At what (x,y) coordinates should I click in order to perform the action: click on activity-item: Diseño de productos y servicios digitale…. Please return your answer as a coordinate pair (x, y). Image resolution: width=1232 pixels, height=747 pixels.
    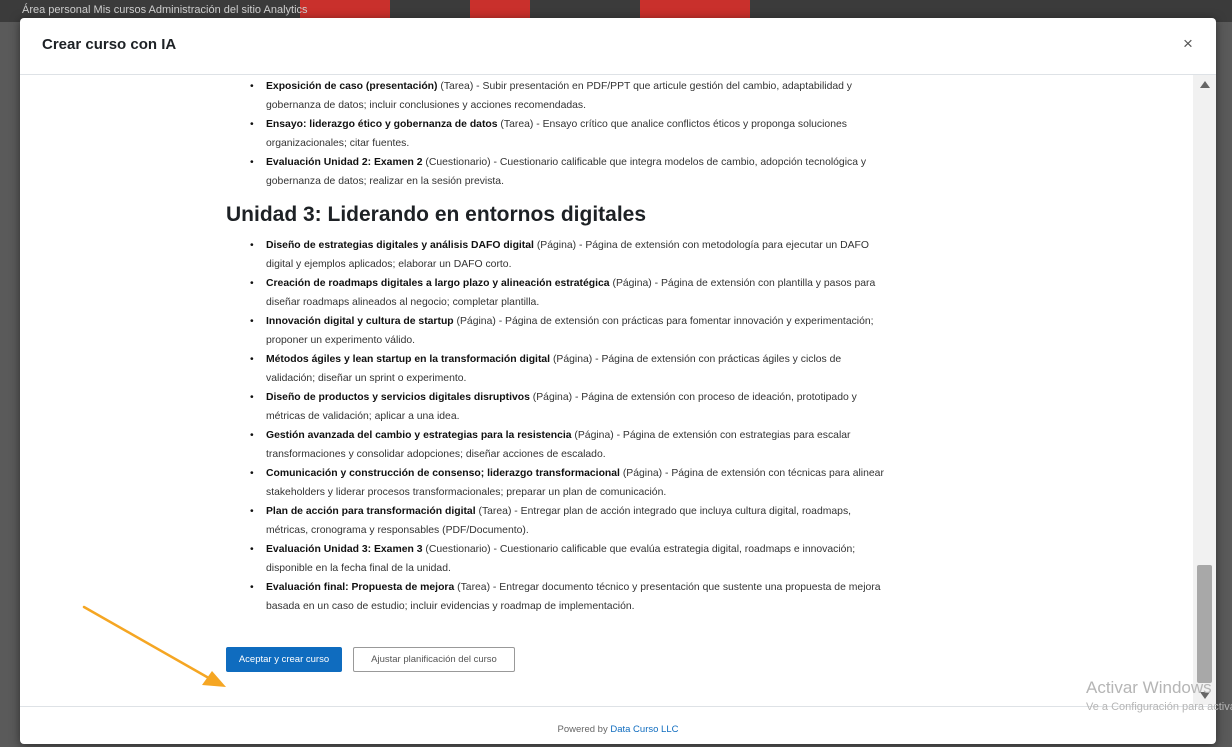
    Looking at the image, I should click on (636, 407).